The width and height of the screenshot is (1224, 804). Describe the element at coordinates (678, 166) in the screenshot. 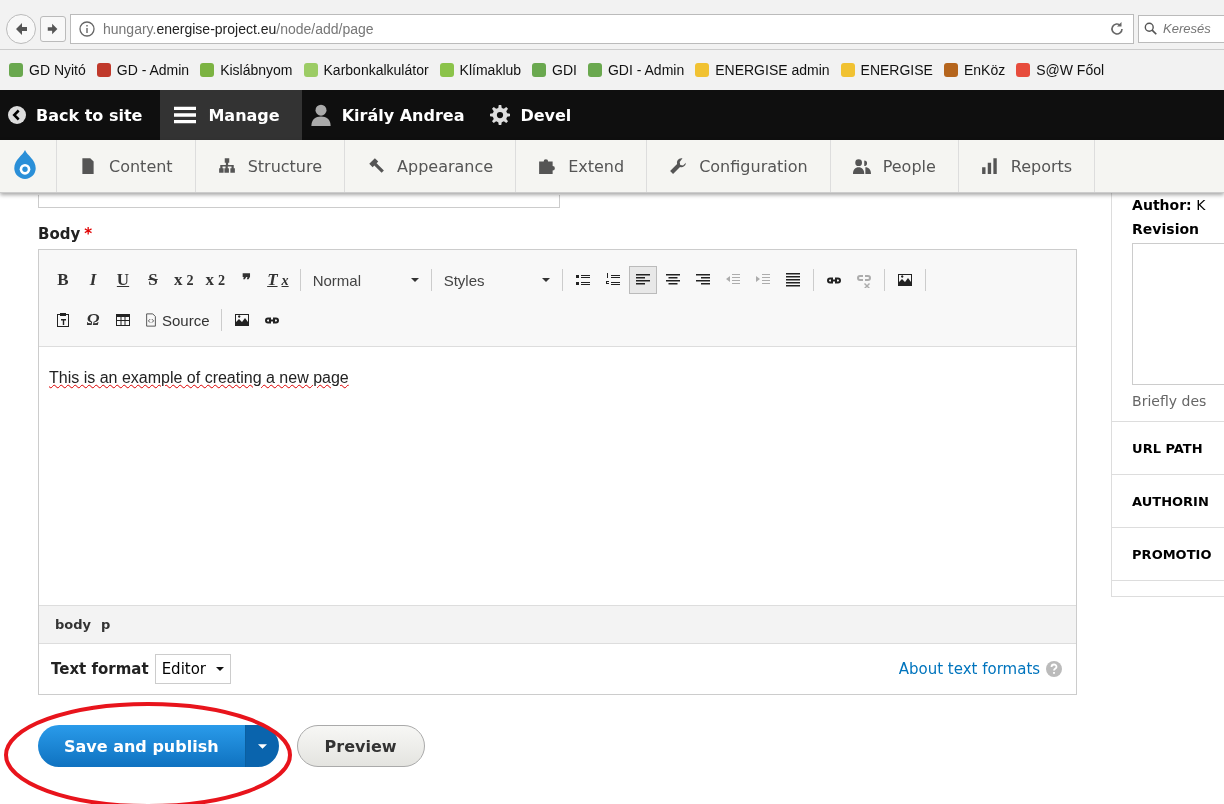

I see `wrench-icon` at that location.